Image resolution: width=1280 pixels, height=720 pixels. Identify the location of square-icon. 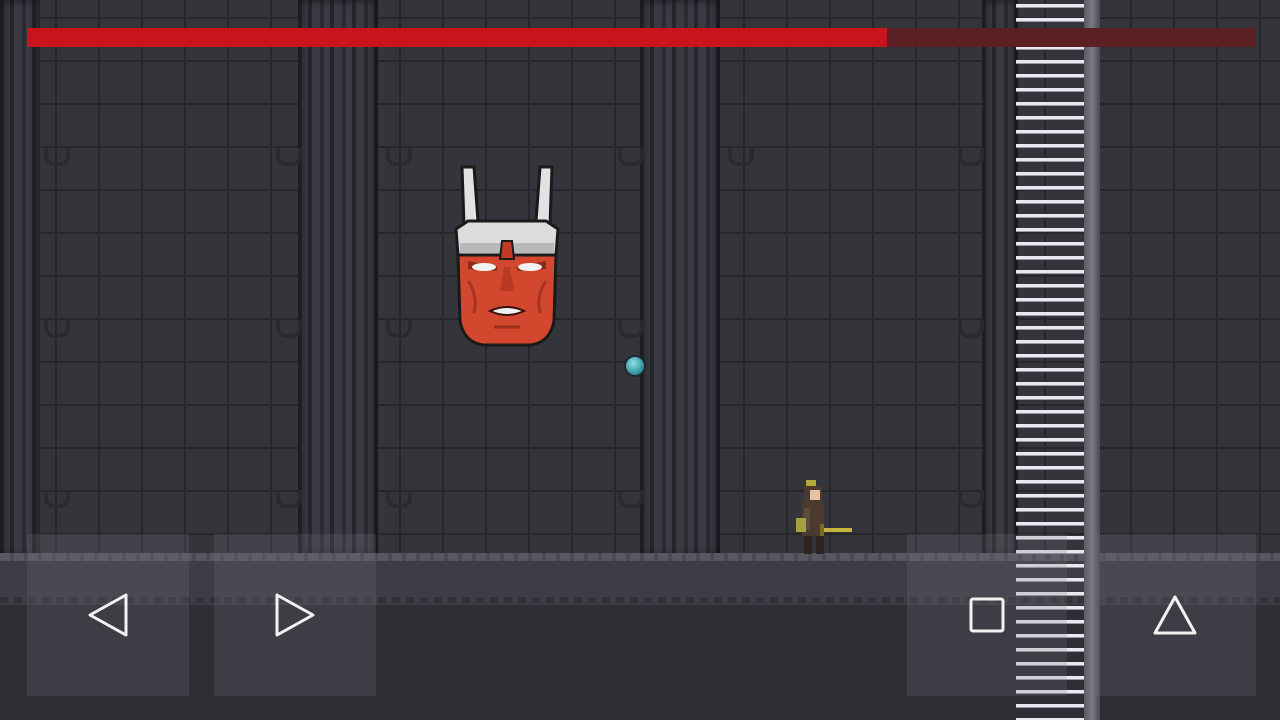
(987, 615).